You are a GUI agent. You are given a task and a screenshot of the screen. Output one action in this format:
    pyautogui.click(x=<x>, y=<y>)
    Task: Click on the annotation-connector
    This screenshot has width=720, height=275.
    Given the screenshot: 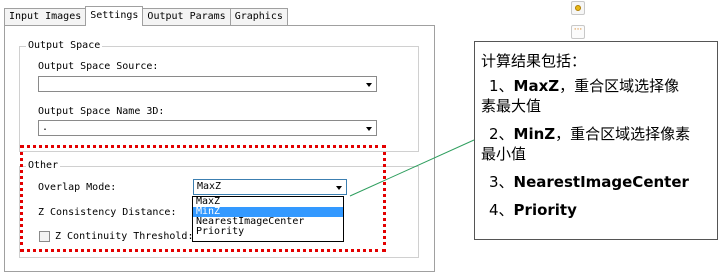 What is the action you would take?
    pyautogui.click(x=412, y=168)
    